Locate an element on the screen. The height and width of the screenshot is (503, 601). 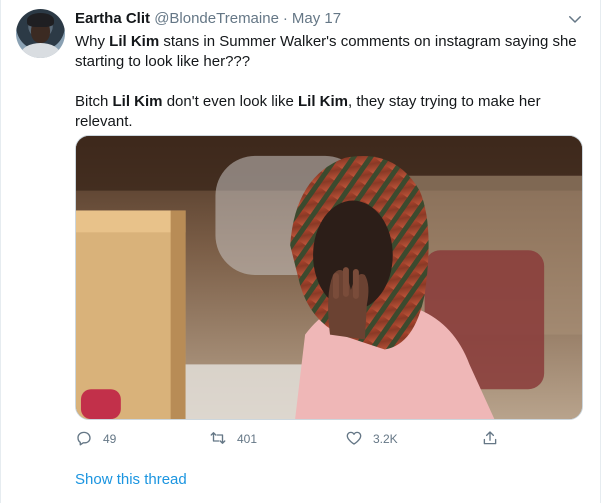
tweet-header: Eartha Clit @BlondeTremaine · May 17 is located at coordinates (329, 19).